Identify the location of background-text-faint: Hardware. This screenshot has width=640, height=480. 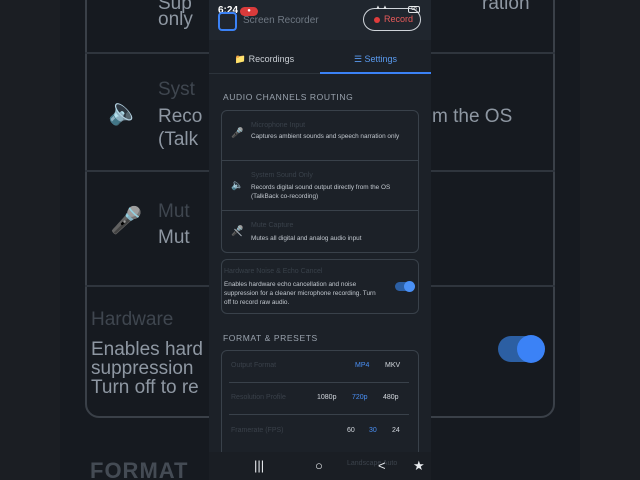
(132, 319).